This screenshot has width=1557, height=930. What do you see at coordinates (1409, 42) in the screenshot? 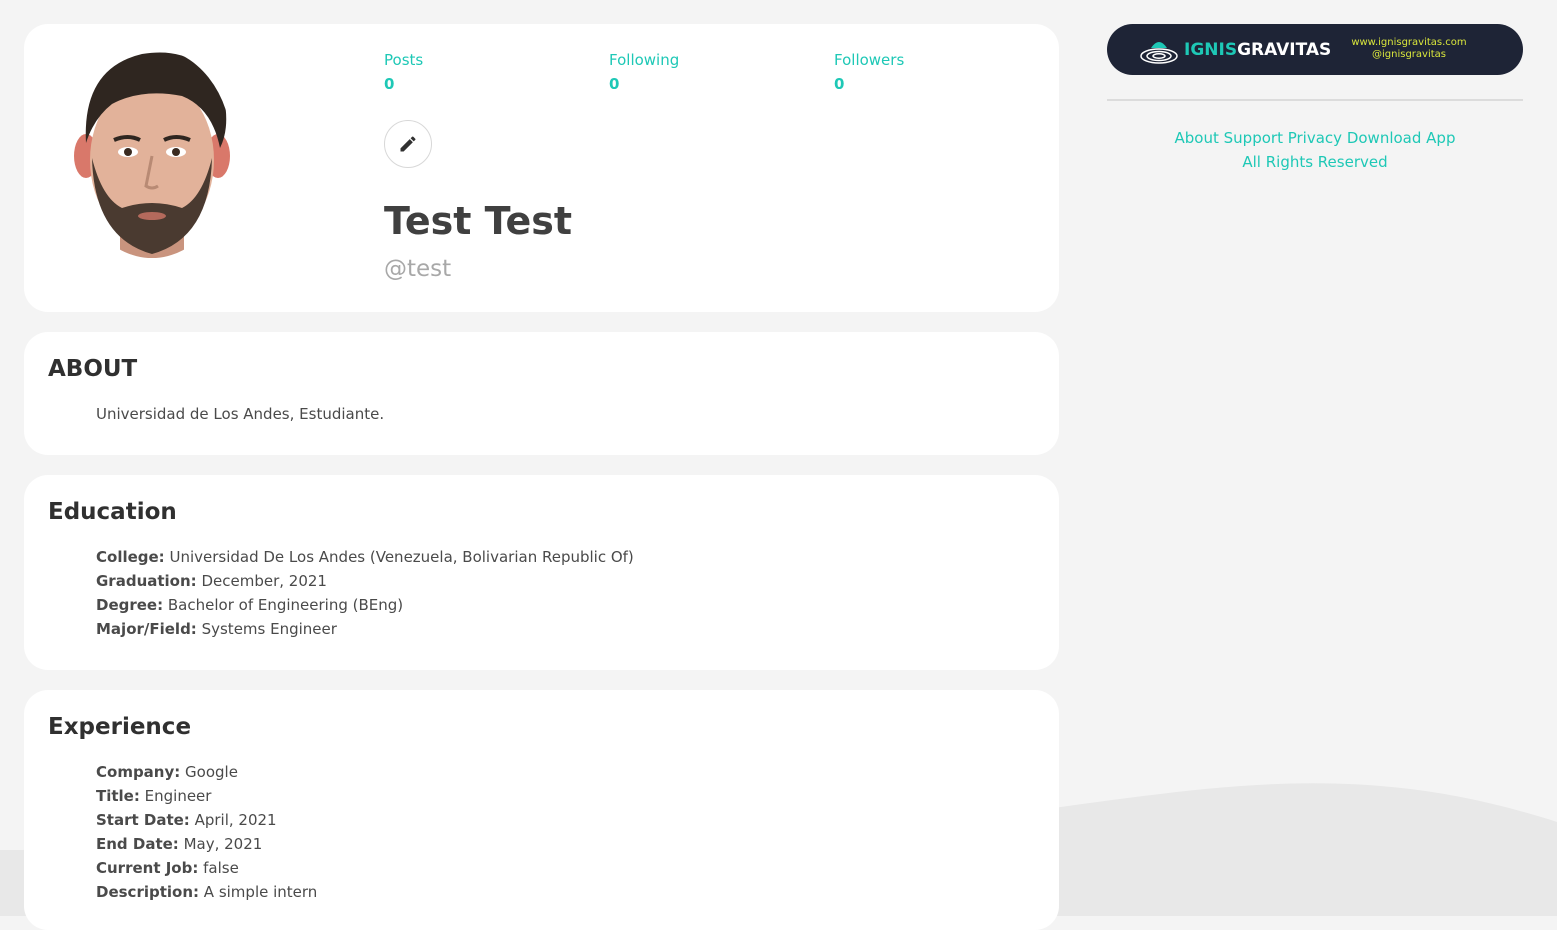
I see `banner-url: www.ignisgravitas.com` at bounding box center [1409, 42].